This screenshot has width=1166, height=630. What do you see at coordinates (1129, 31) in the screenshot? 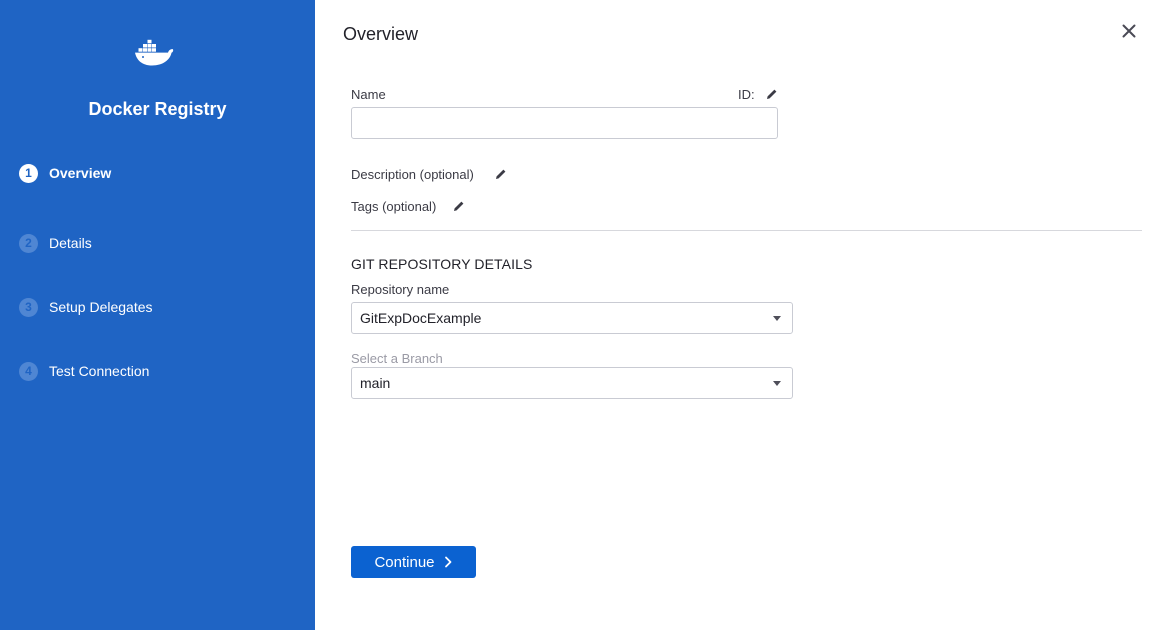
I see `close-icon` at bounding box center [1129, 31].